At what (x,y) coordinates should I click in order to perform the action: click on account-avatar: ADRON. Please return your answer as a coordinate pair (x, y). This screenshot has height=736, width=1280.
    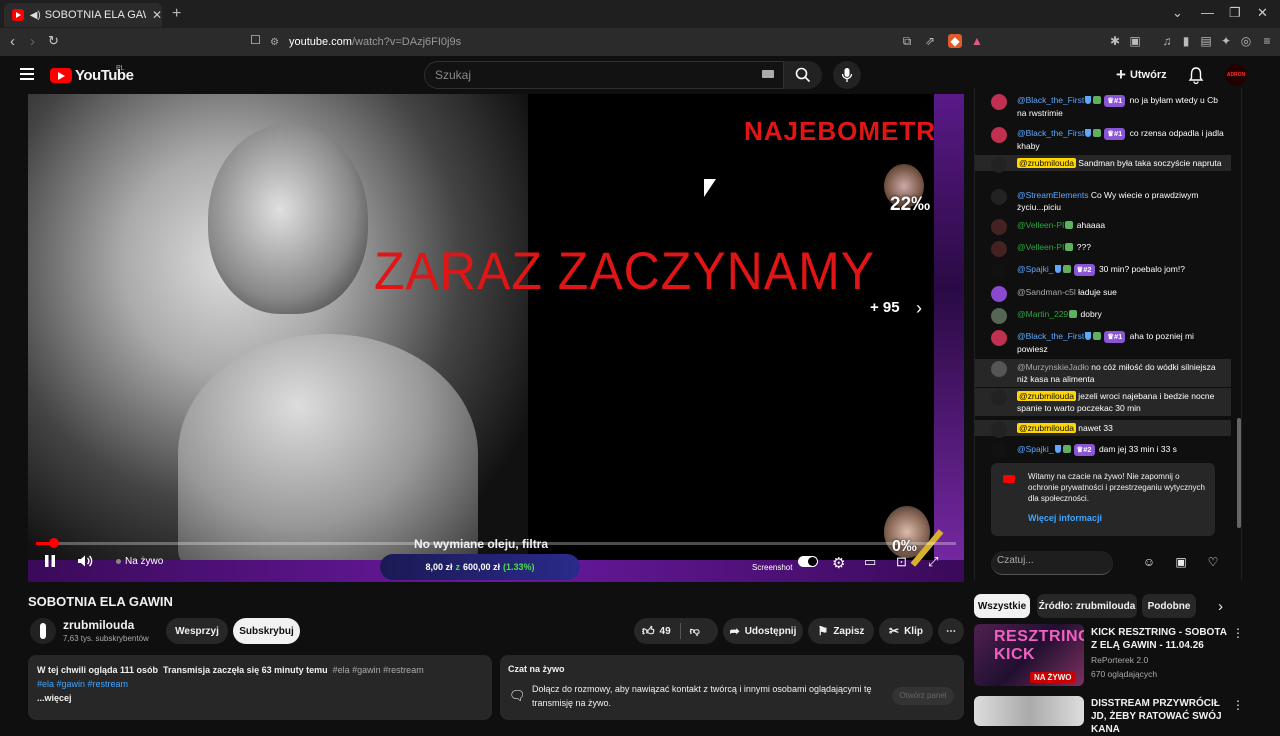
    Looking at the image, I should click on (1236, 75).